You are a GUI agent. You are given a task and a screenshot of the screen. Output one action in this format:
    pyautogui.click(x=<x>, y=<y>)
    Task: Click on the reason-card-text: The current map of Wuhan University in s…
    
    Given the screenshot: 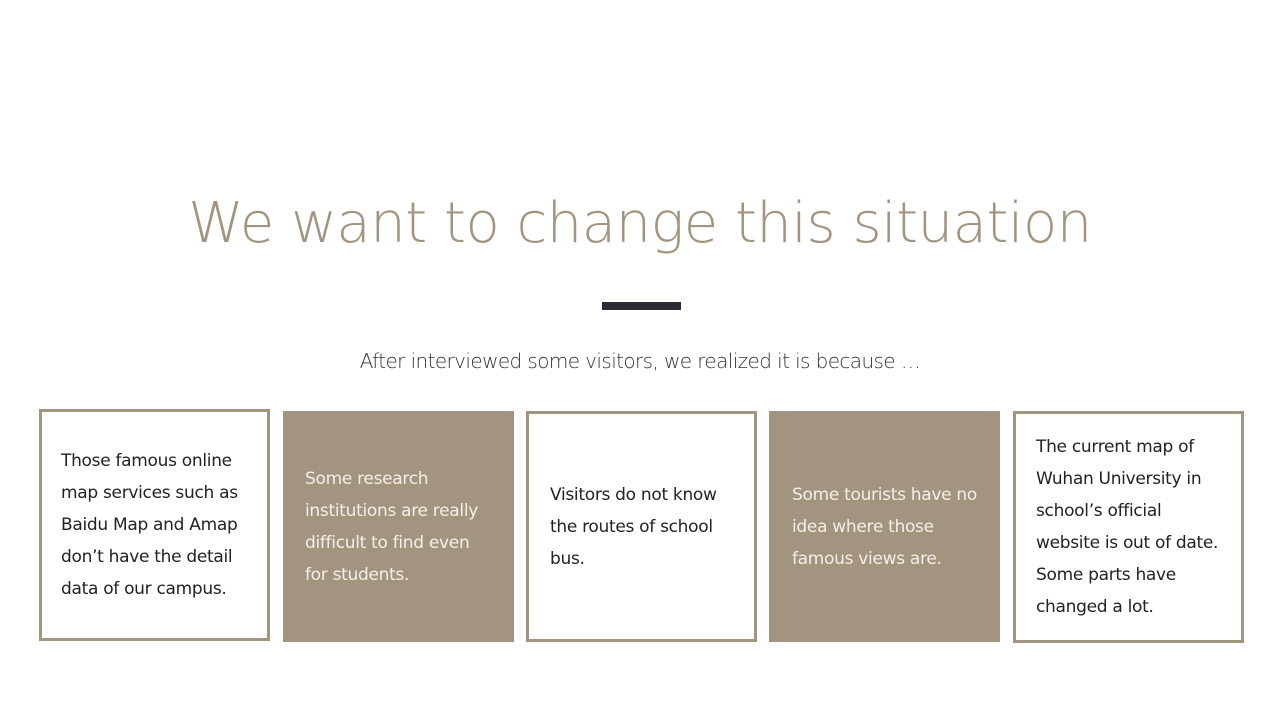 What is the action you would take?
    pyautogui.click(x=1127, y=527)
    